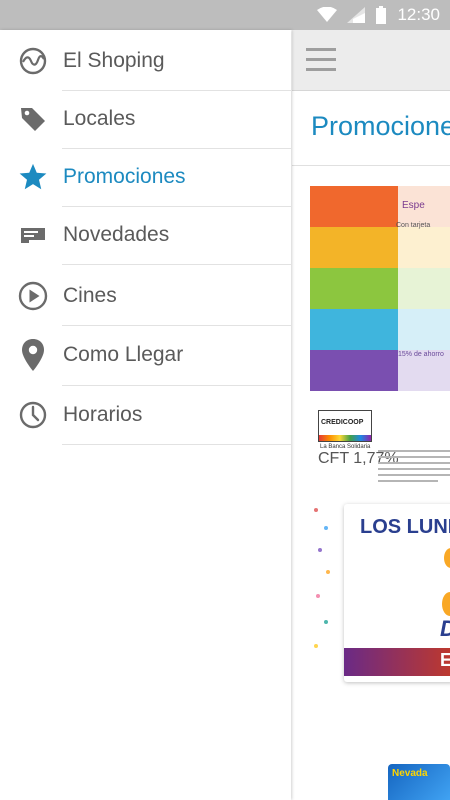  Describe the element at coordinates (225, 15) in the screenshot. I see `status-bar: 12:30` at that location.